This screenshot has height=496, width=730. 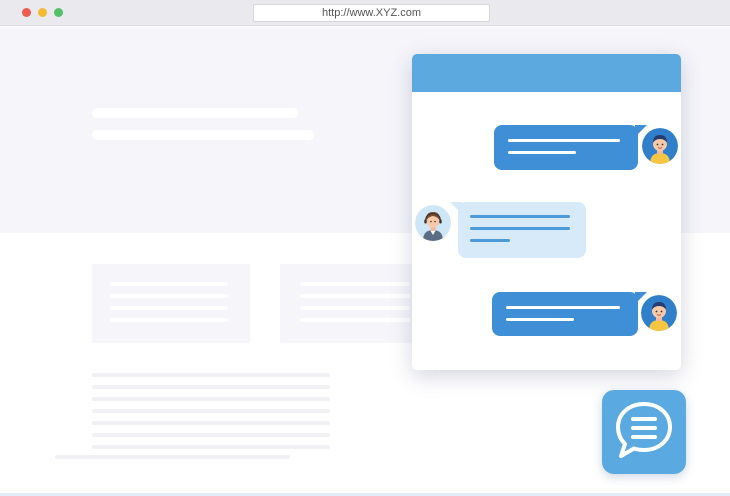 I want to click on minimize-window-button, so click(x=42, y=12).